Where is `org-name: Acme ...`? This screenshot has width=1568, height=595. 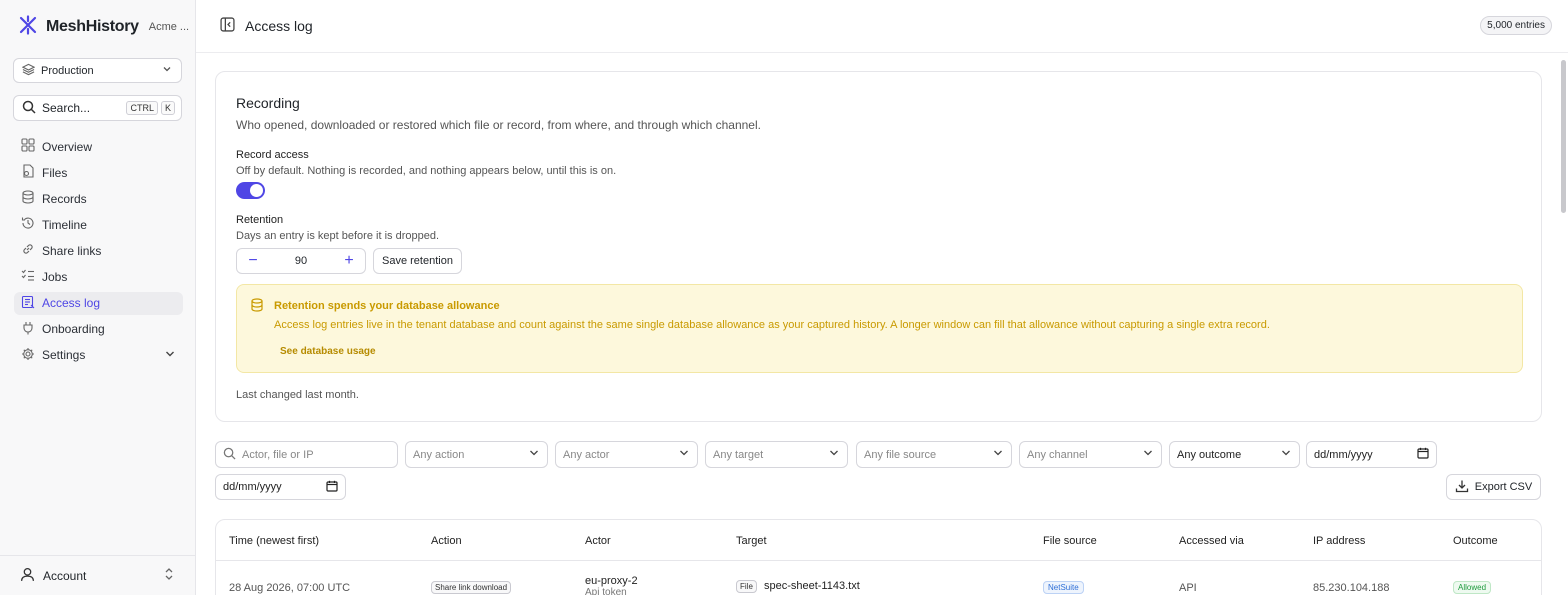 org-name: Acme ... is located at coordinates (169, 26).